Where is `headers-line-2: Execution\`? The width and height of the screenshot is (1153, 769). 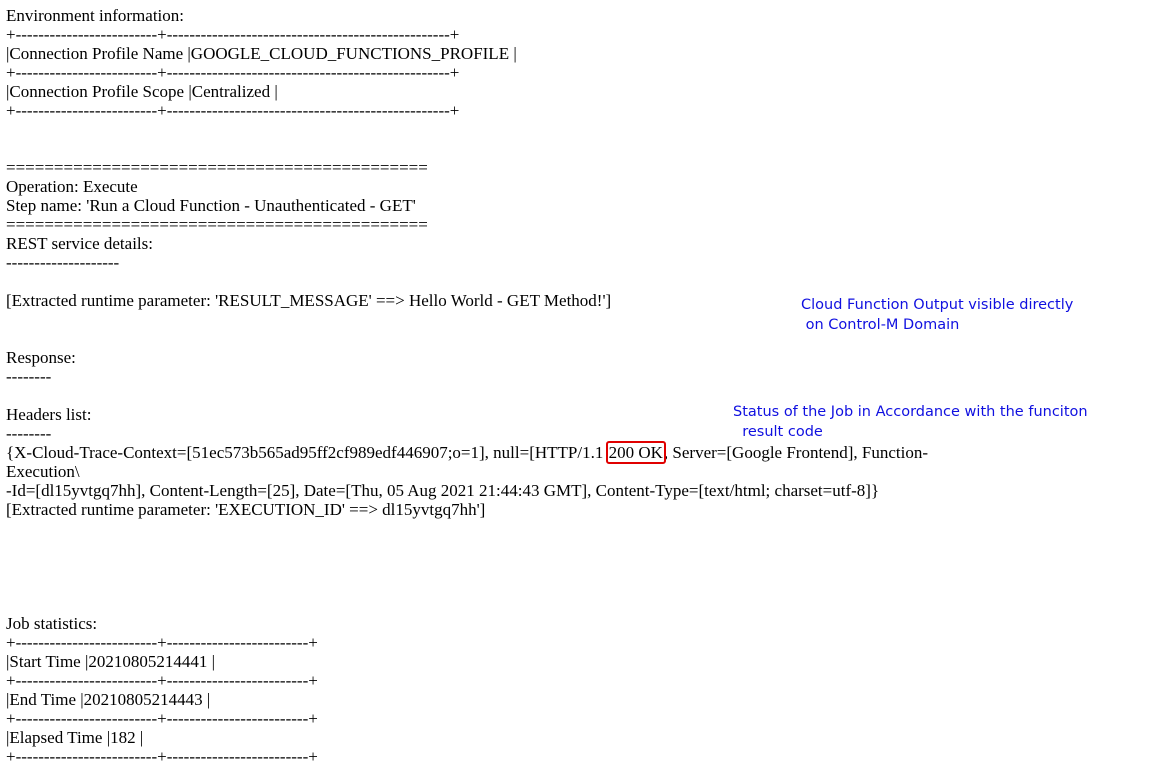 headers-line-2: Execution\ is located at coordinates (43, 471).